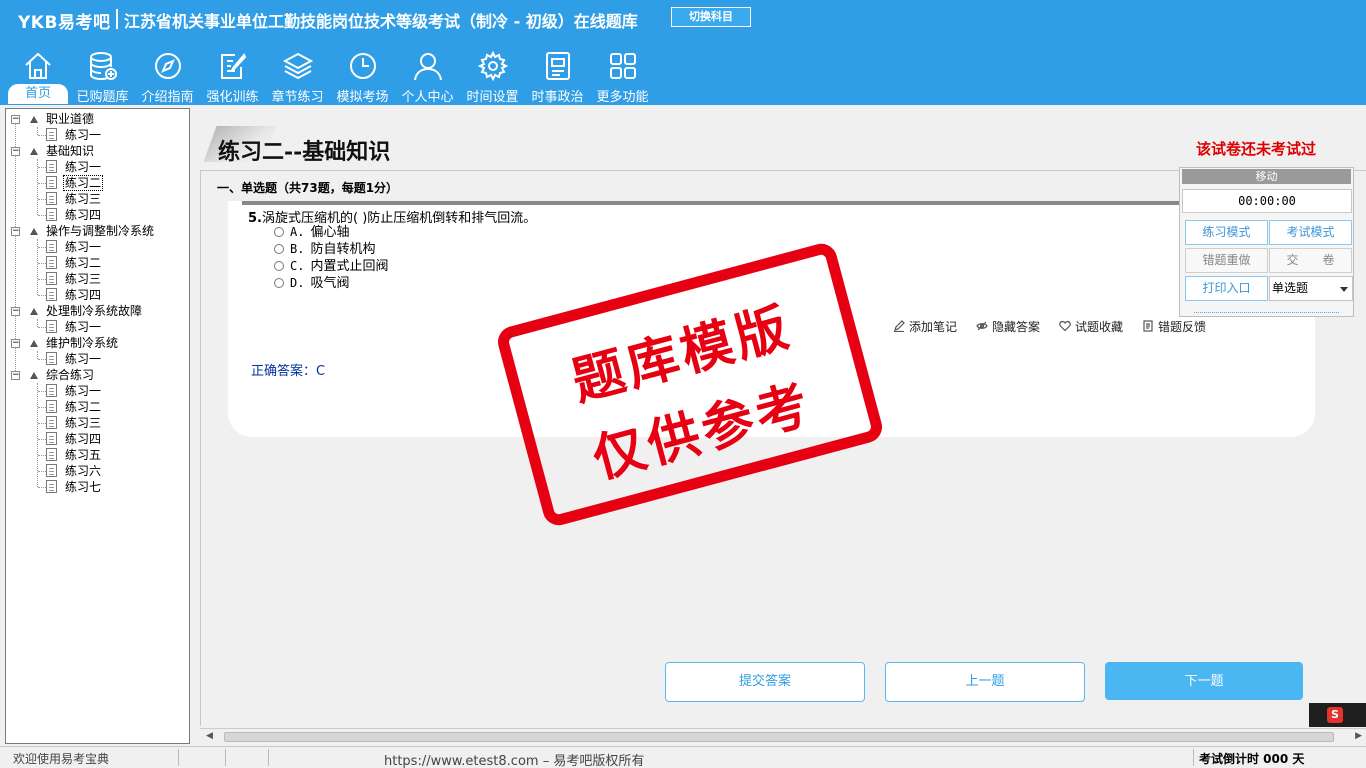 The image size is (1366, 768). I want to click on nav-item-mock-exam: 模拟考场, so click(362, 75).